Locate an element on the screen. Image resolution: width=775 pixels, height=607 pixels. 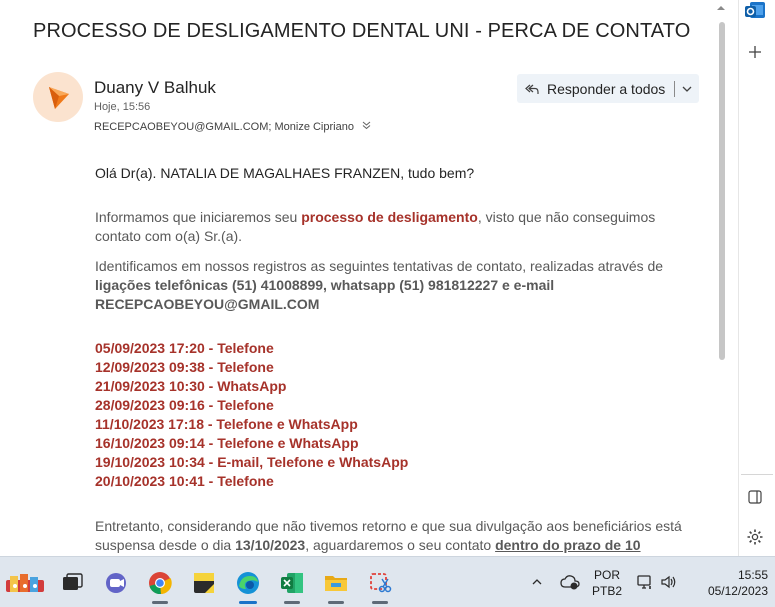
expand-recipients-icon is located at coordinates (366, 127).